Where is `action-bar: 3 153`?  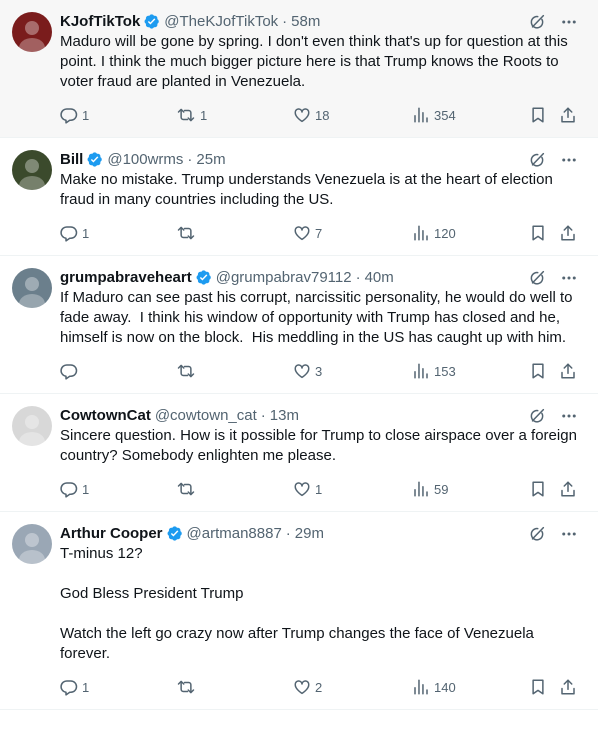 action-bar: 3 153 is located at coordinates (321, 373).